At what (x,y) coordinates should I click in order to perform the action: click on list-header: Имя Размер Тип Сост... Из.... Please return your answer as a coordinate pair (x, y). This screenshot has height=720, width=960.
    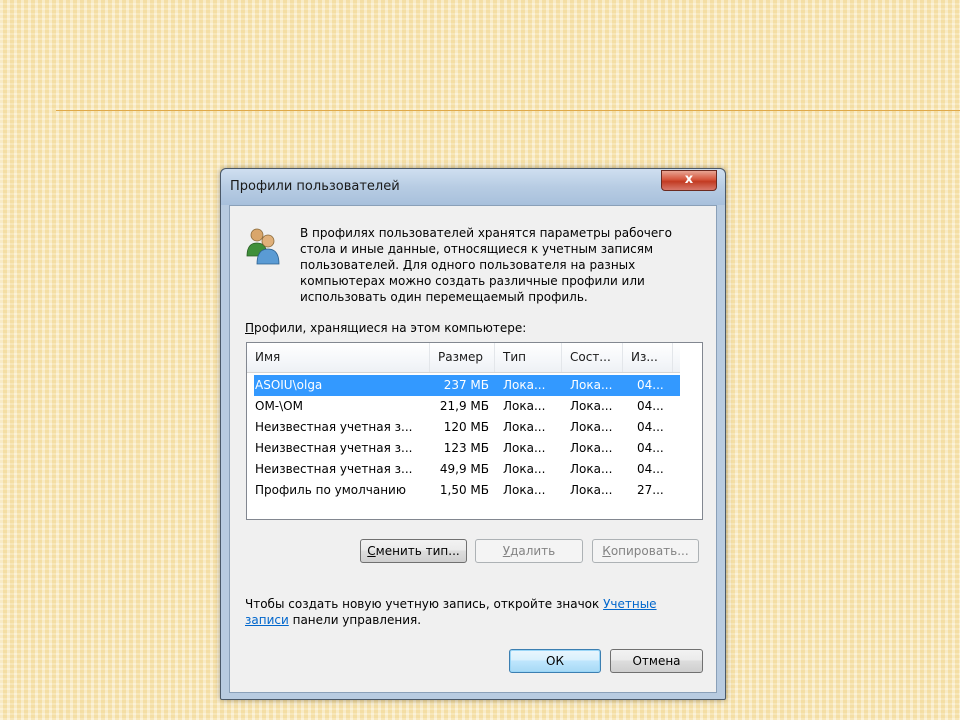
    Looking at the image, I should click on (463, 358).